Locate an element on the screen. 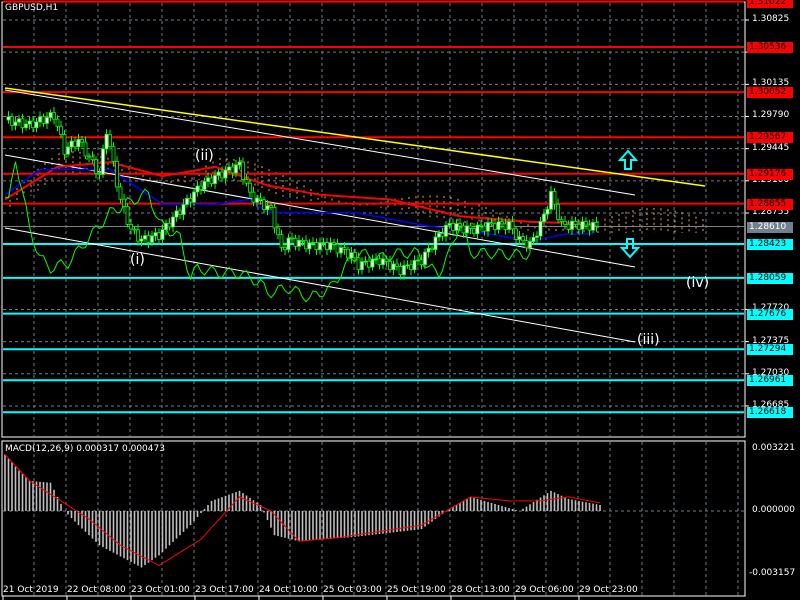 The width and height of the screenshot is (800, 600). time-tick-label: 25 Oct 03:00 is located at coordinates (352, 590).